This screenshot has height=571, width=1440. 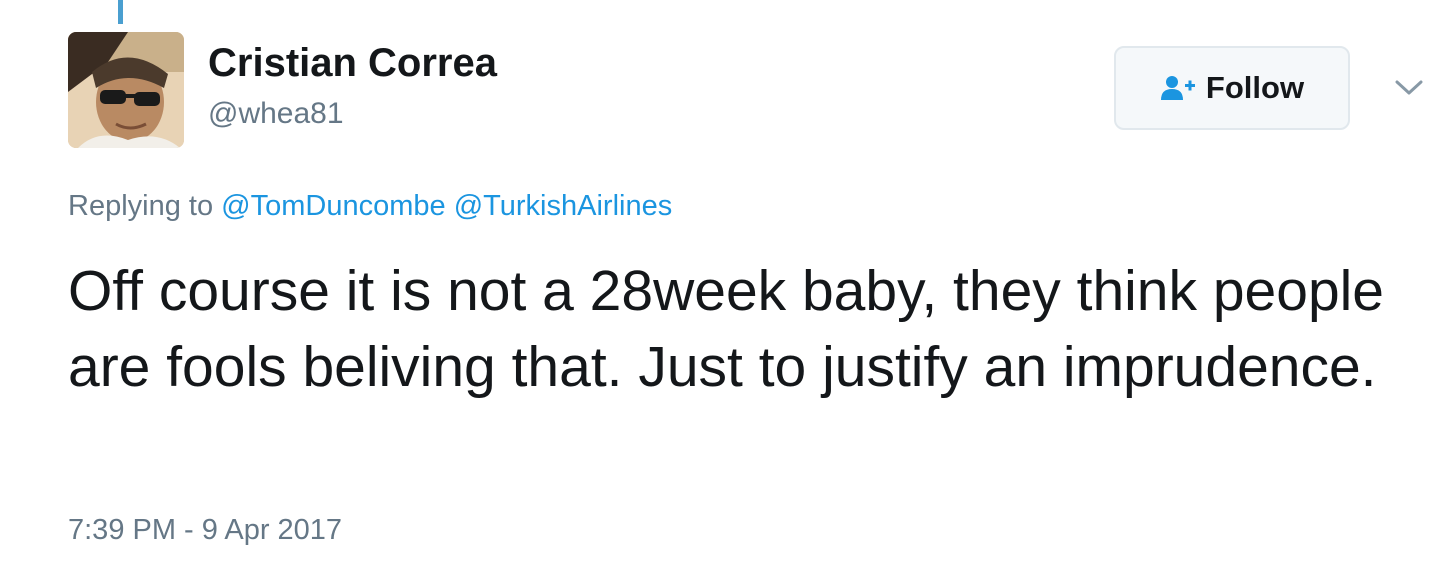 What do you see at coordinates (141, 206) in the screenshot?
I see `replying-to-label: Replying to` at bounding box center [141, 206].